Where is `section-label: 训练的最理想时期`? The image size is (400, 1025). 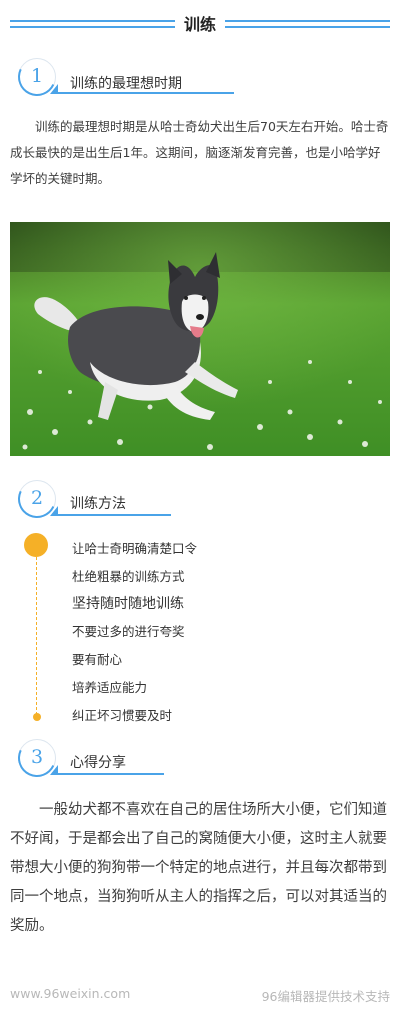
section-label: 训练的最理想时期 is located at coordinates (126, 84).